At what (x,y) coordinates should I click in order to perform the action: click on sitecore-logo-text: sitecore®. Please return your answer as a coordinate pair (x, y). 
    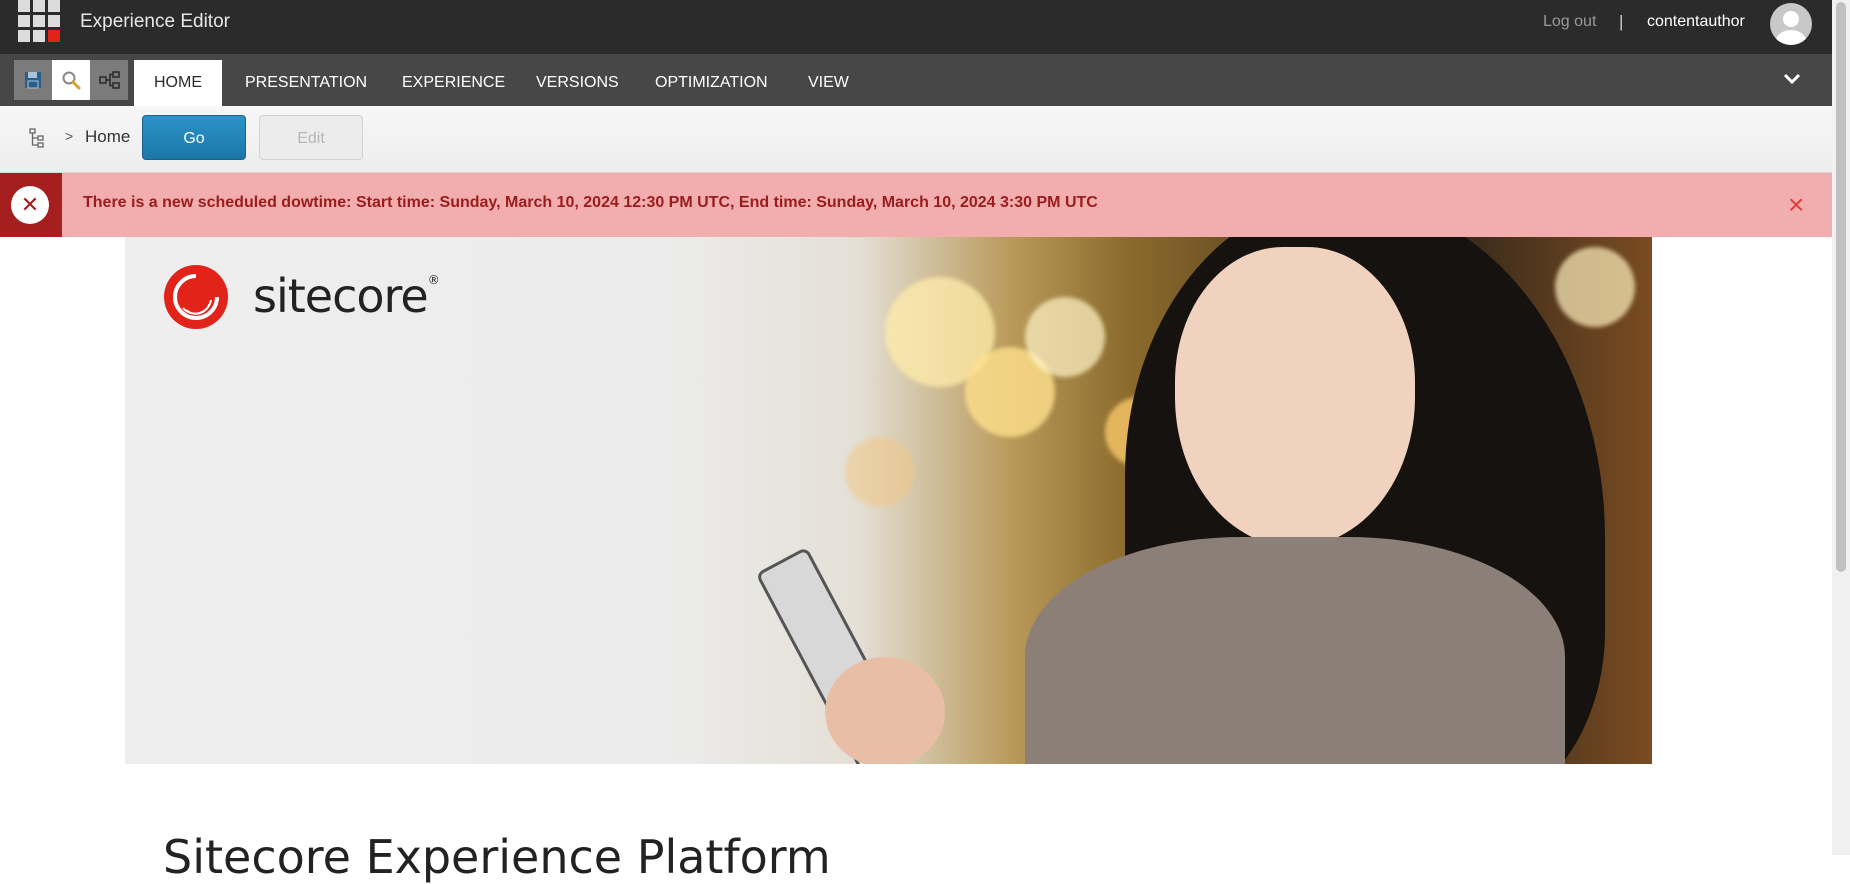
    Looking at the image, I should click on (346, 296).